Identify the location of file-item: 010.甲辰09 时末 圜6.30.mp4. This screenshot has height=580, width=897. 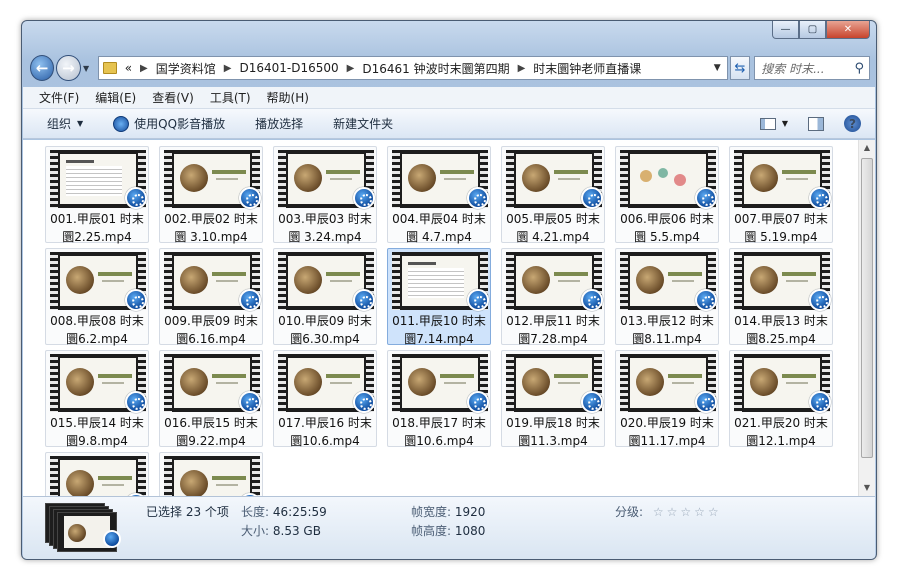
(325, 297).